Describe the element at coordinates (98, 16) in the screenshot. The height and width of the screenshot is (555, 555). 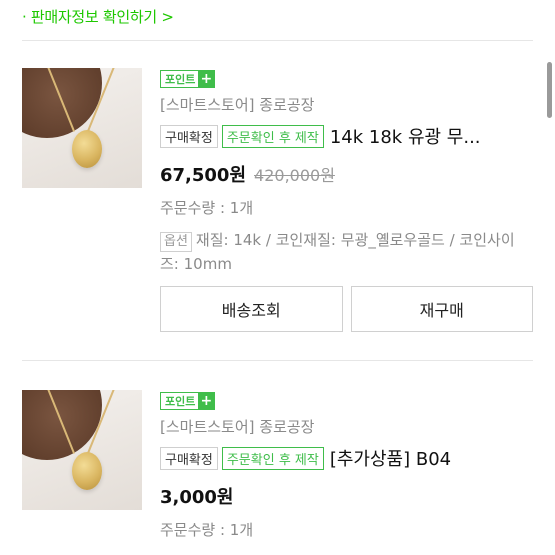
I see `seller-info-link: · 판매자정보 확인하기 >` at that location.